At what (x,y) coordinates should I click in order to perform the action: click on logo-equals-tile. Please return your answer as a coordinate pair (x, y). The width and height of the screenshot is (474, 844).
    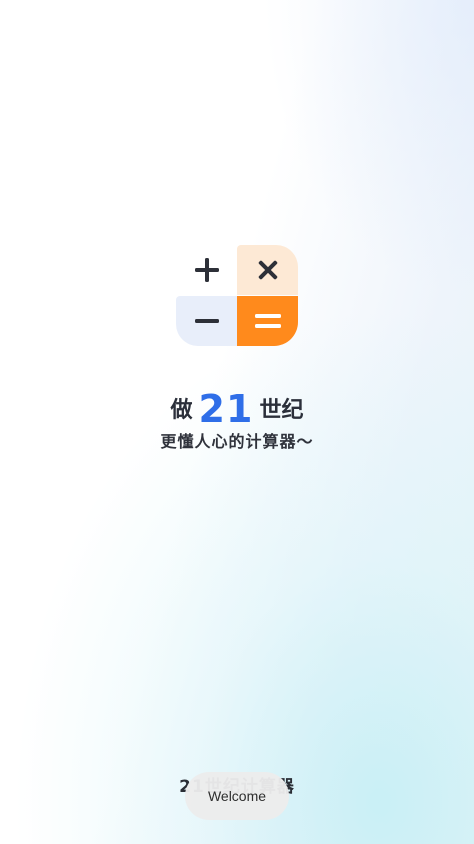
    Looking at the image, I should click on (267, 321).